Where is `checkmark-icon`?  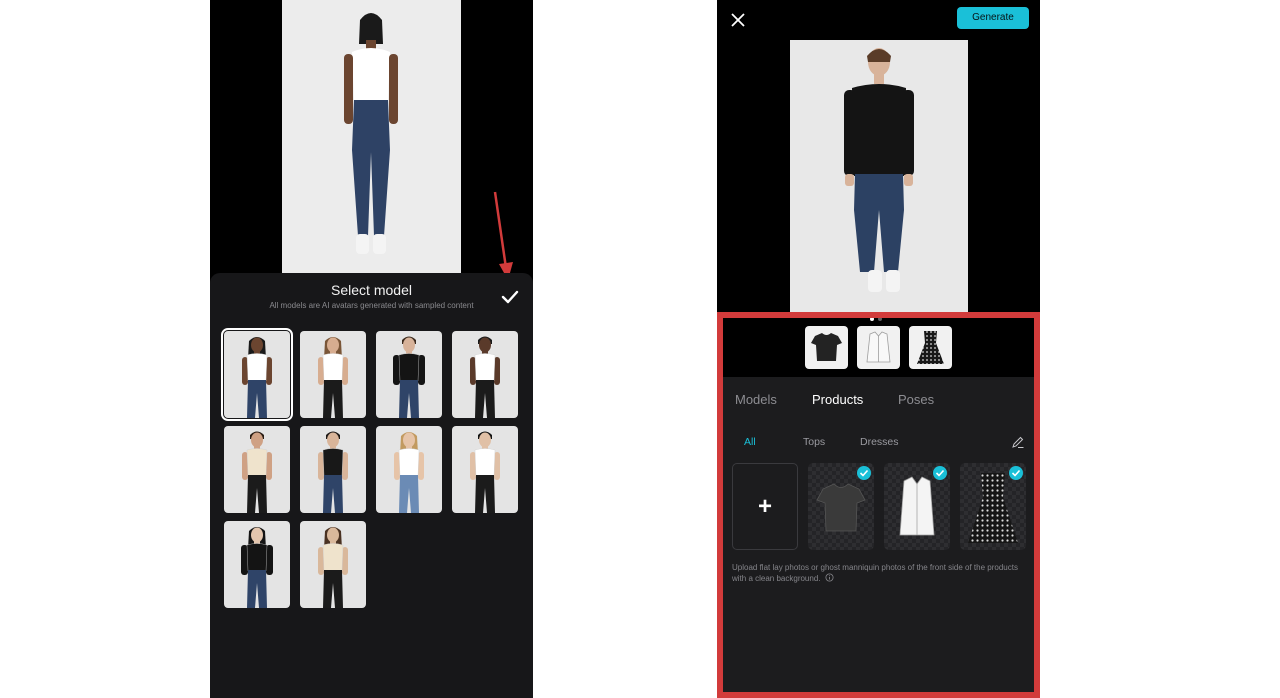
checkmark-icon is located at coordinates (510, 297).